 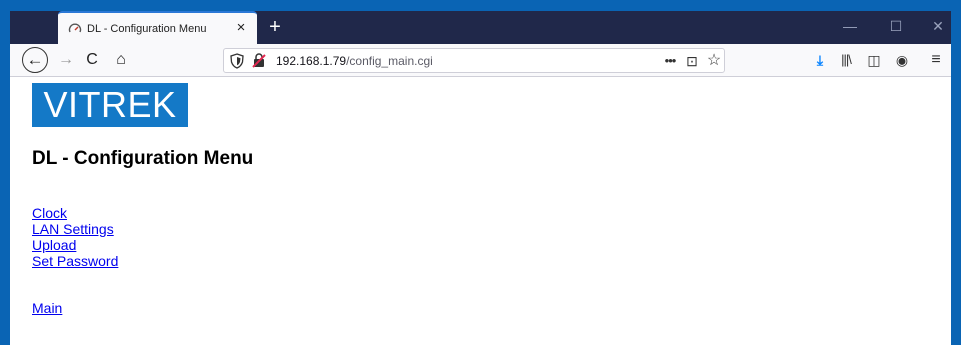 I want to click on download-icon: ⤓, so click(x=820, y=60).